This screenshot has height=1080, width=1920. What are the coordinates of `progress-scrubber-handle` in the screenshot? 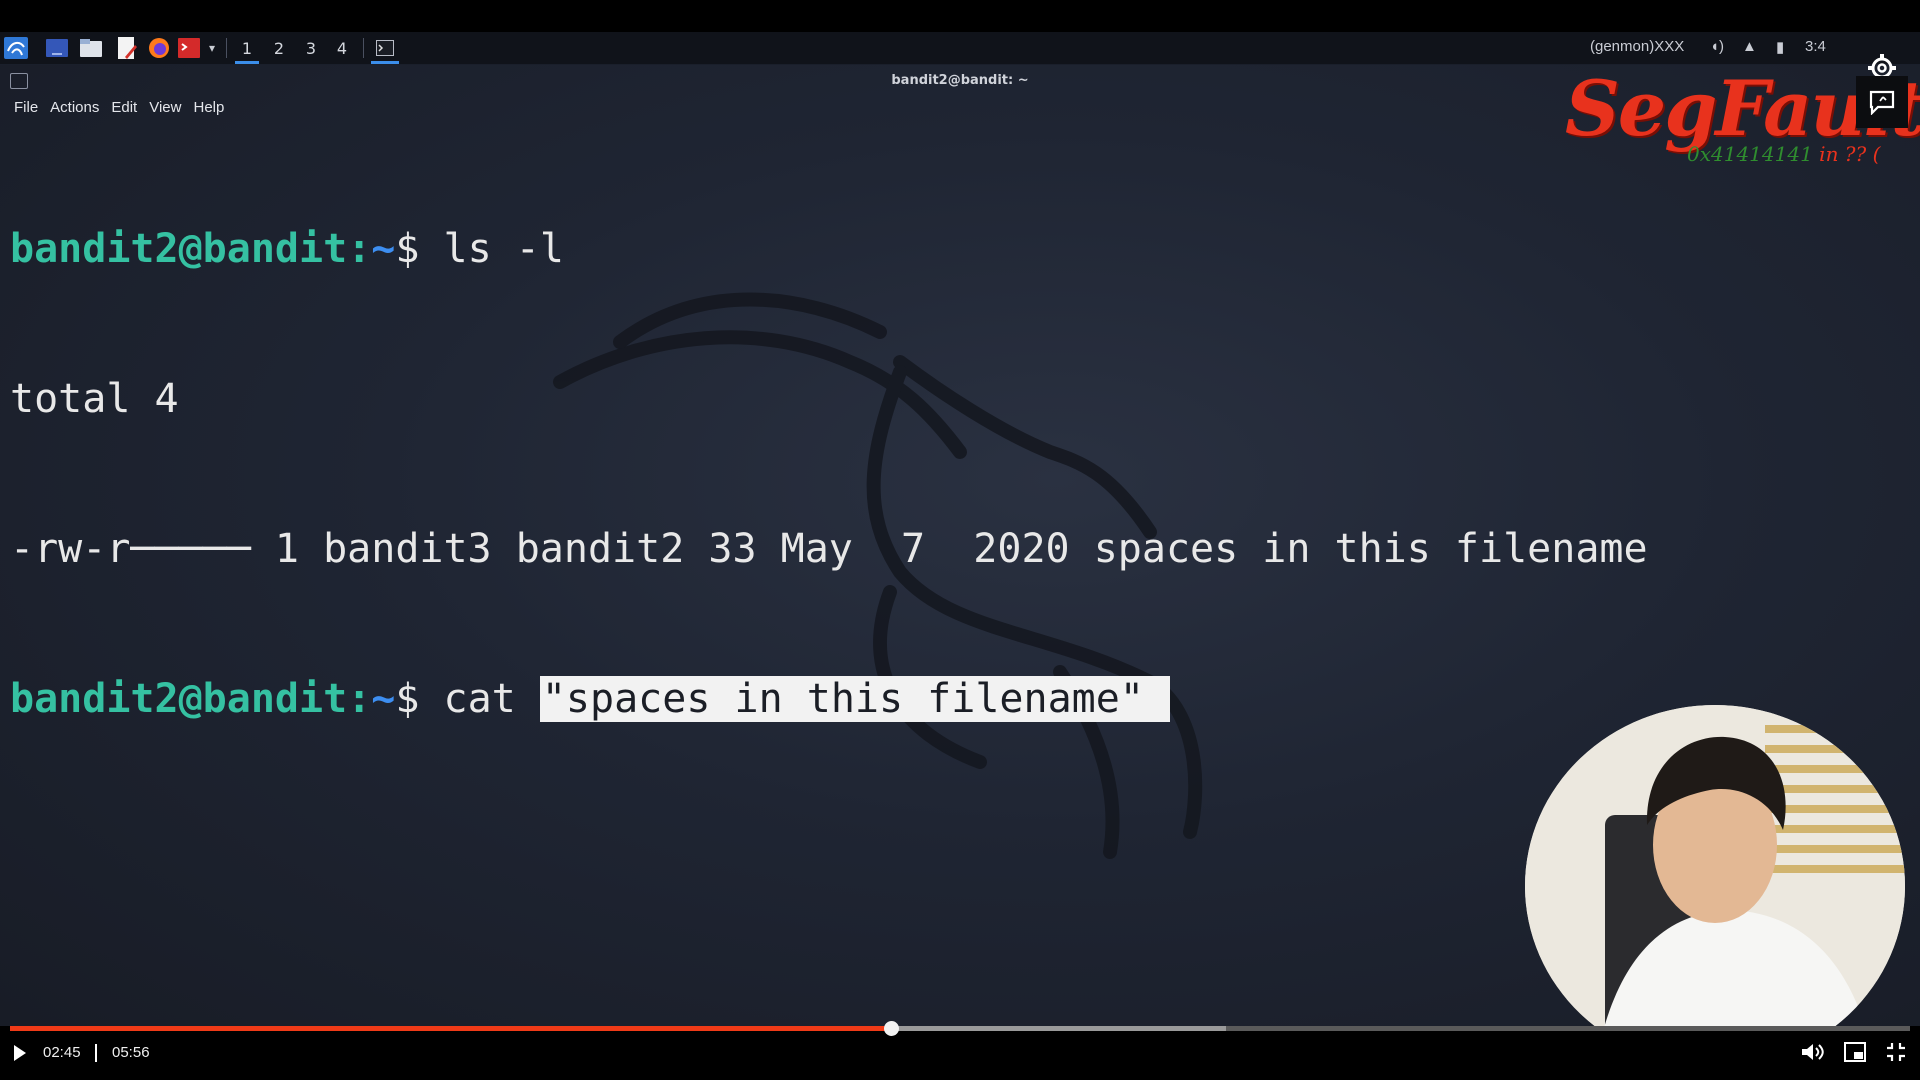 It's located at (891, 1028).